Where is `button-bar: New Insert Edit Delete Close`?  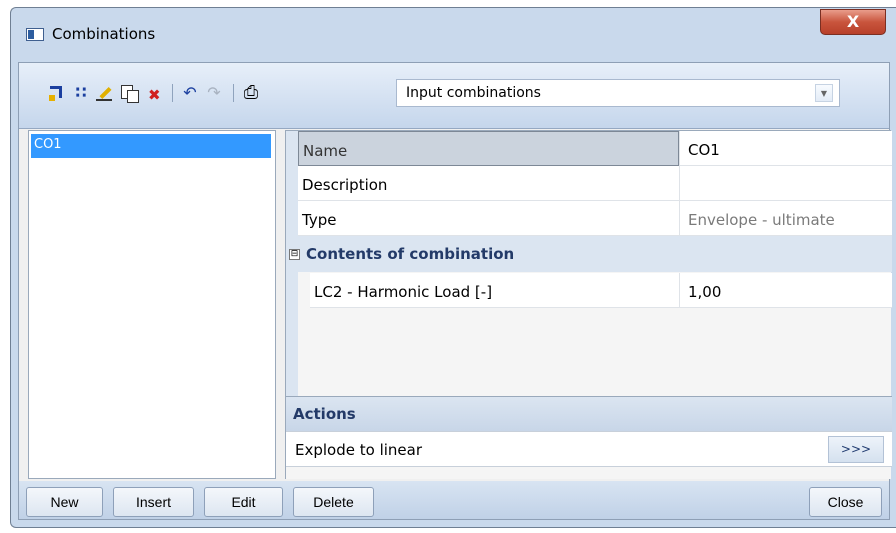 button-bar: New Insert Edit Delete Close is located at coordinates (454, 500).